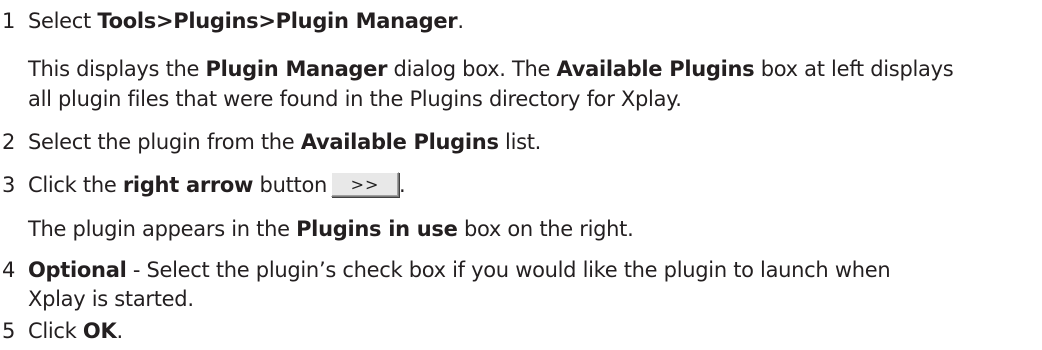 Image resolution: width=1042 pixels, height=350 pixels. Describe the element at coordinates (9, 21) in the screenshot. I see `step-number: 1` at that location.